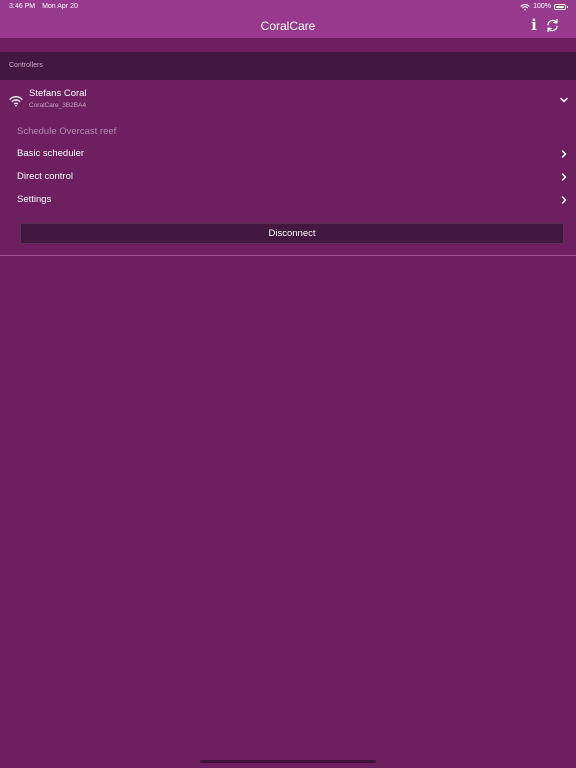  Describe the element at coordinates (22, 6) in the screenshot. I see `status-time: 3:46 PM` at that location.